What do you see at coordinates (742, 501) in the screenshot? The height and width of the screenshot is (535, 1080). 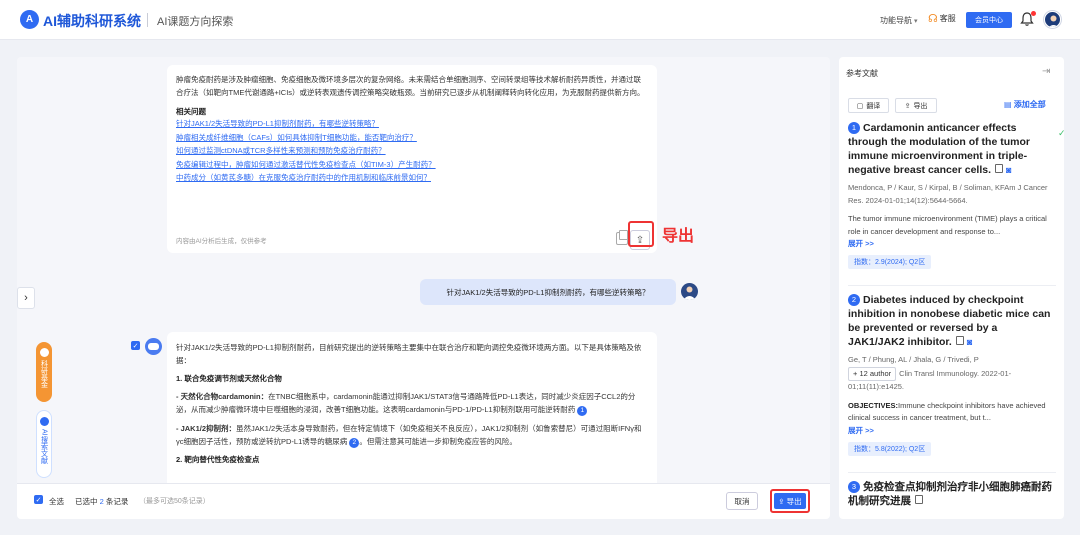 I see `cancel-button: 取消` at bounding box center [742, 501].